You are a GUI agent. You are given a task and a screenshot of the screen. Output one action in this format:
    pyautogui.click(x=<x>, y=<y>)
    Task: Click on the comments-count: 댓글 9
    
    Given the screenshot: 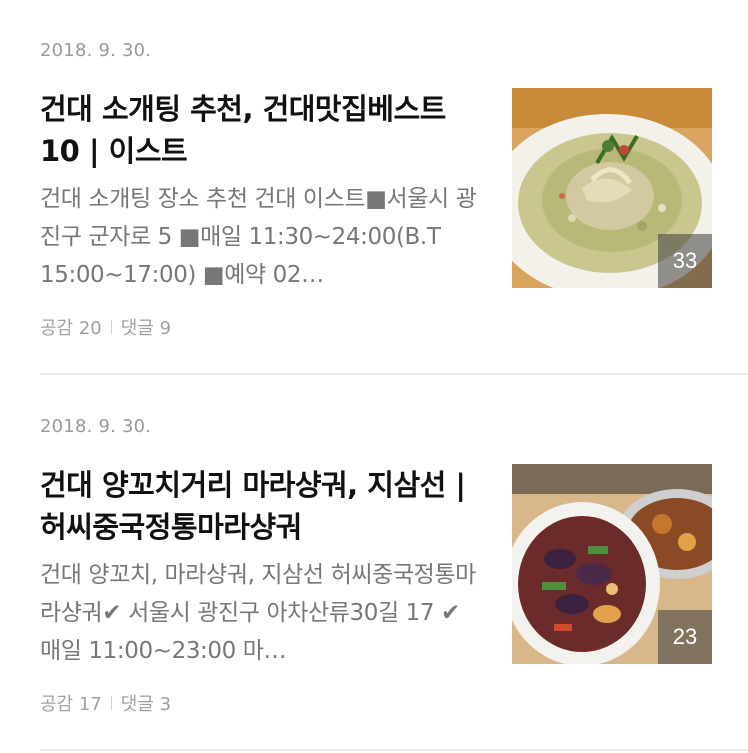 What is the action you would take?
    pyautogui.click(x=146, y=328)
    